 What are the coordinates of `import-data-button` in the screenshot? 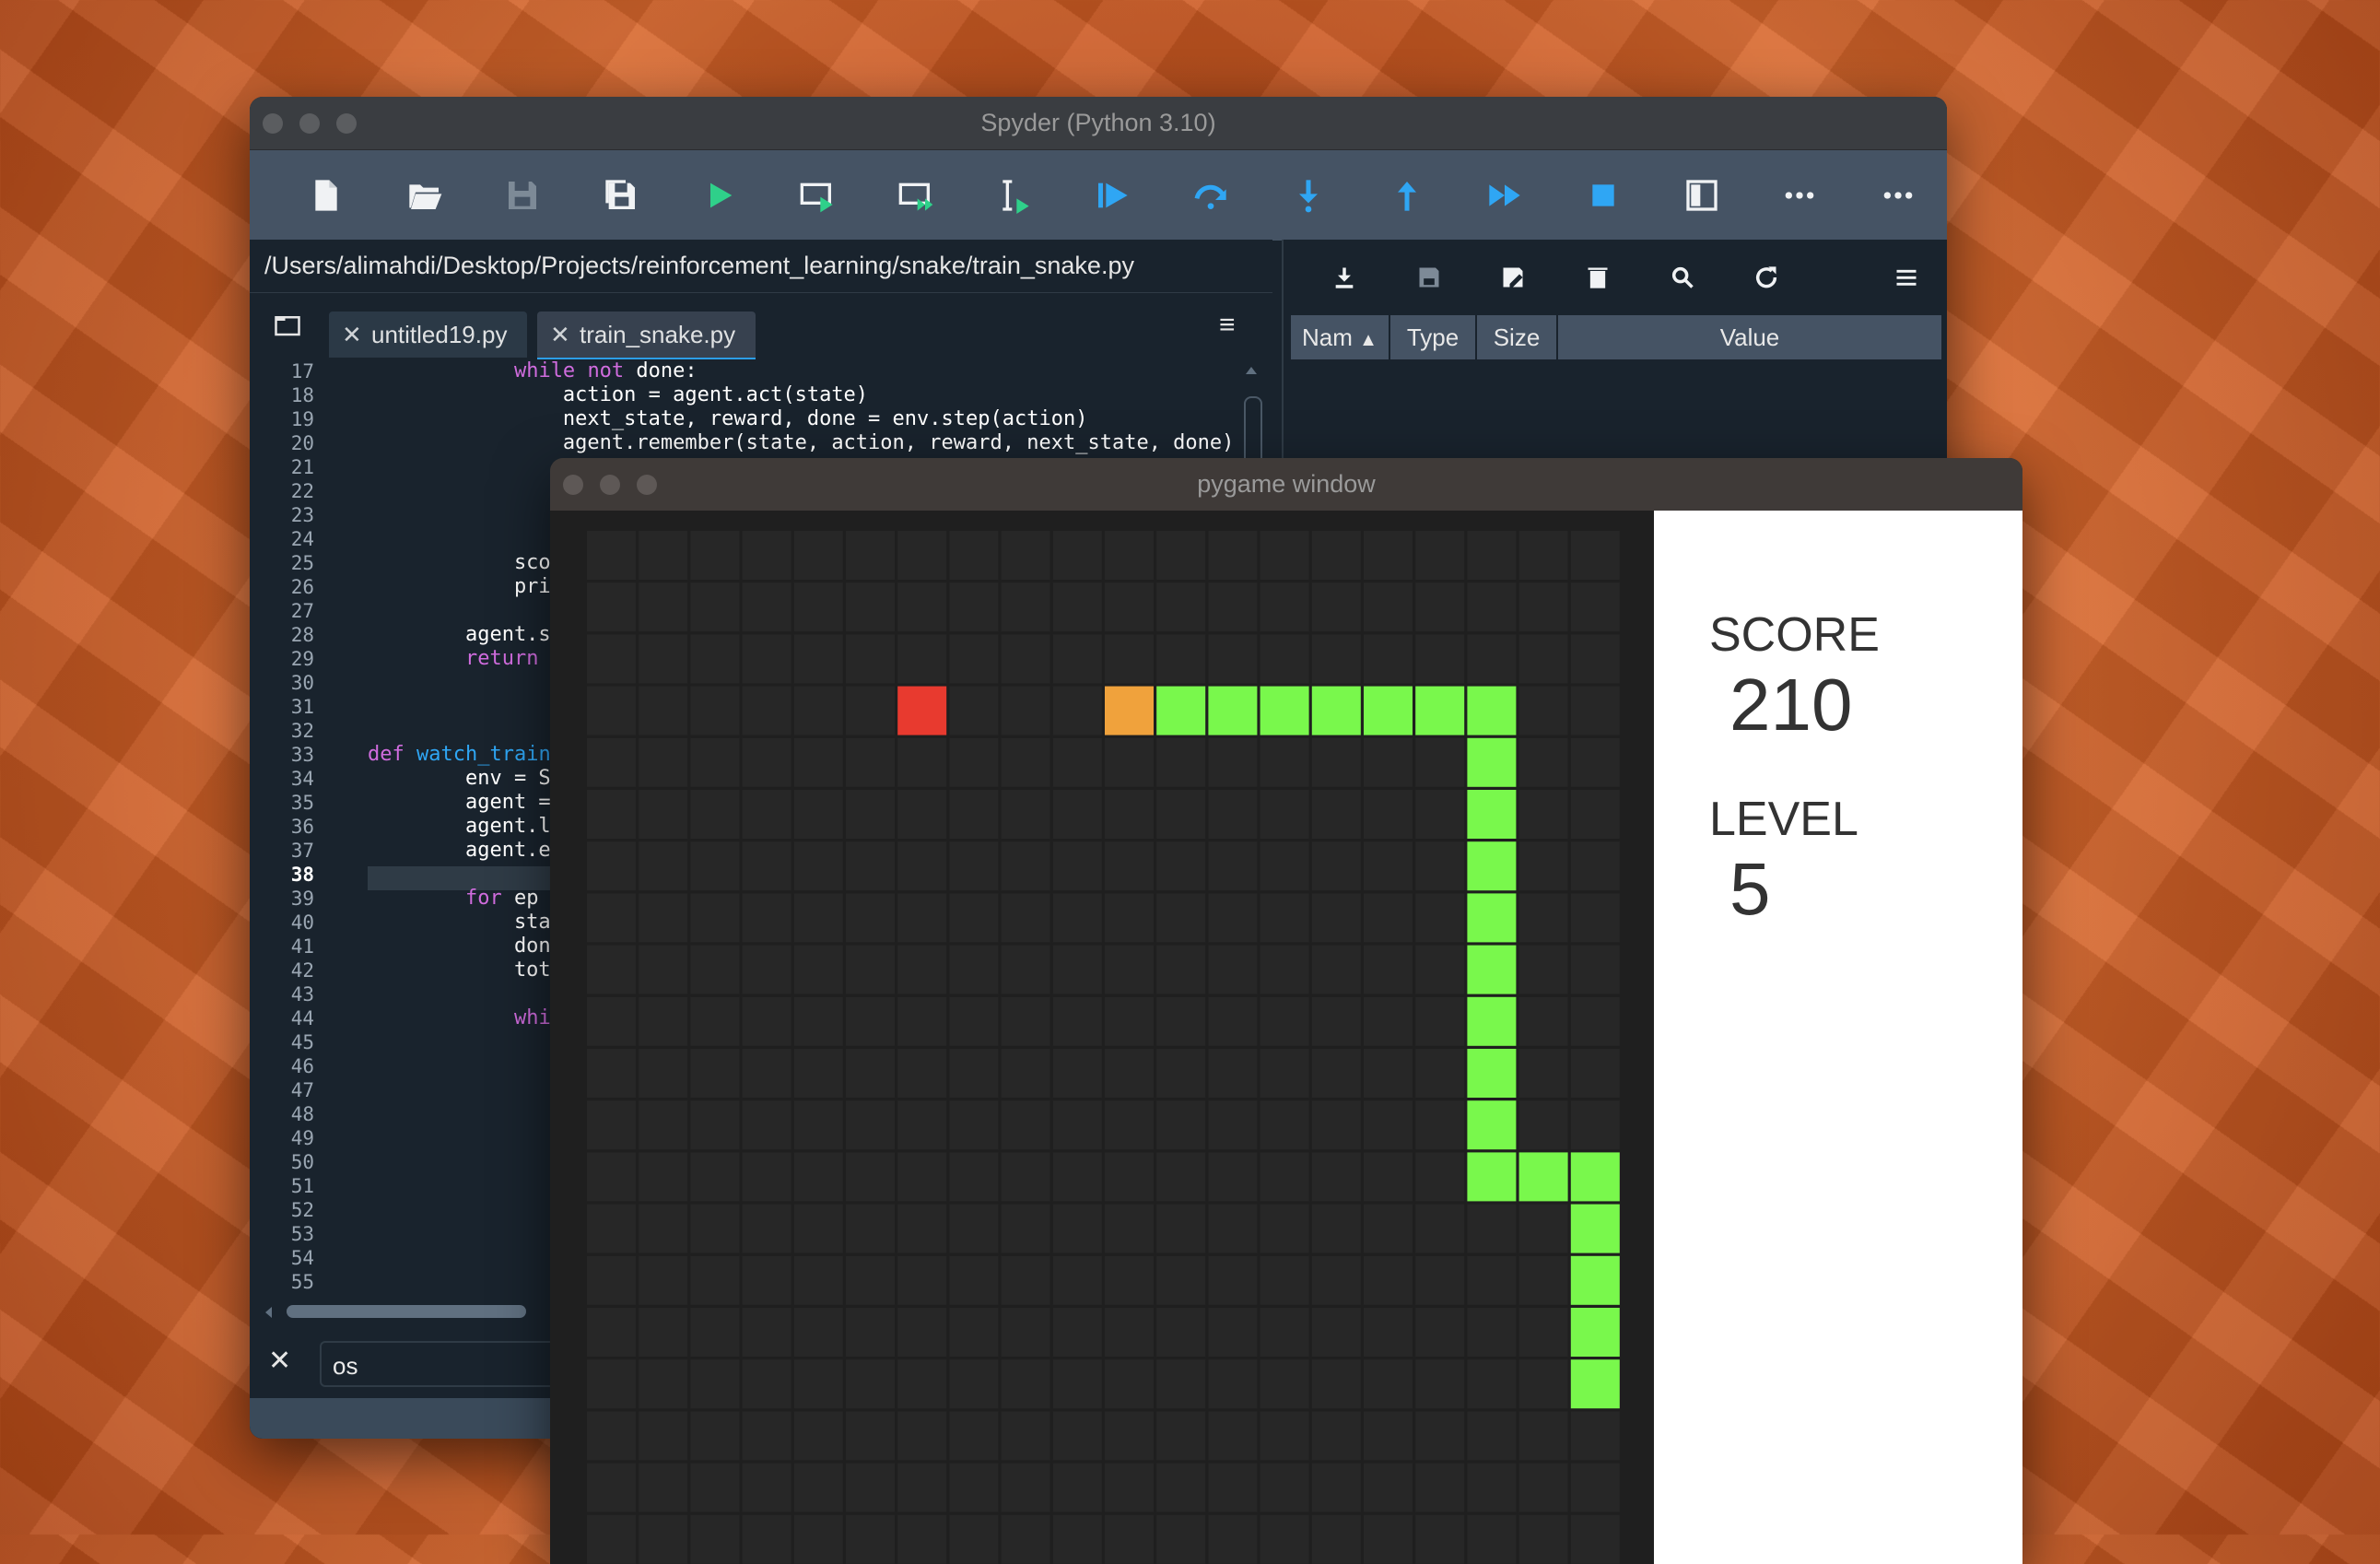 It's located at (1344, 278).